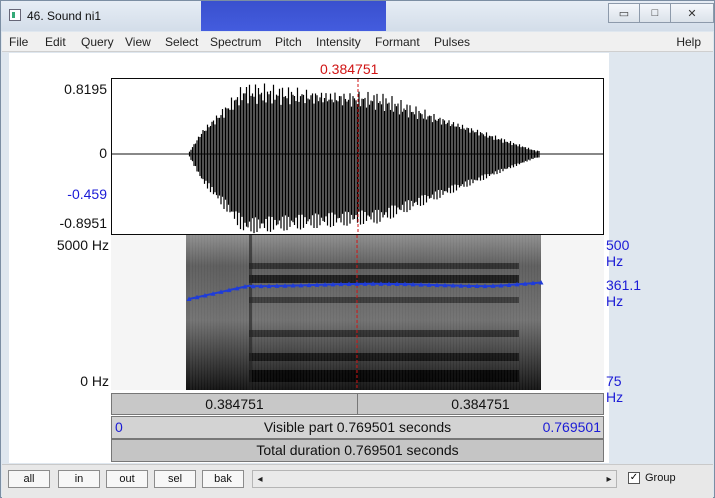 The width and height of the screenshot is (715, 498). I want to click on visible-part-label: Visible part 0.769501 seconds, so click(357, 427).